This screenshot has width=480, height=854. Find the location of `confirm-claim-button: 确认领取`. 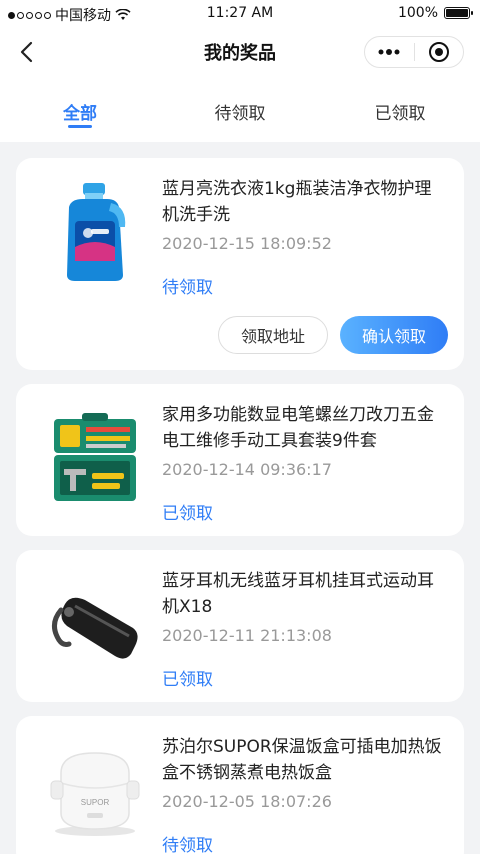

confirm-claim-button: 确认领取 is located at coordinates (393, 335).